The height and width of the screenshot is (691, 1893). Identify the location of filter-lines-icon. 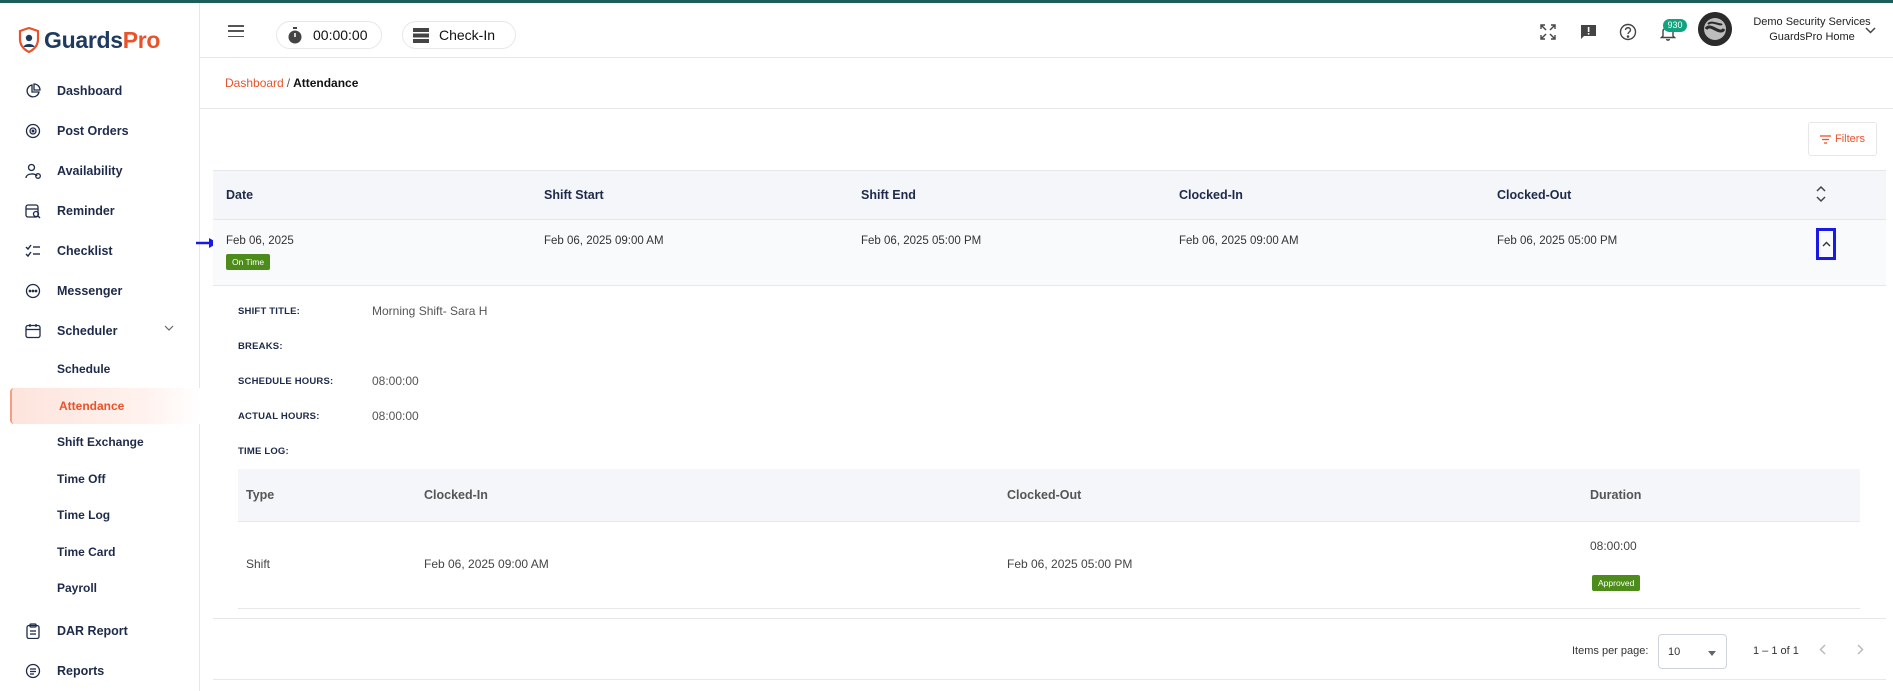
(1826, 139).